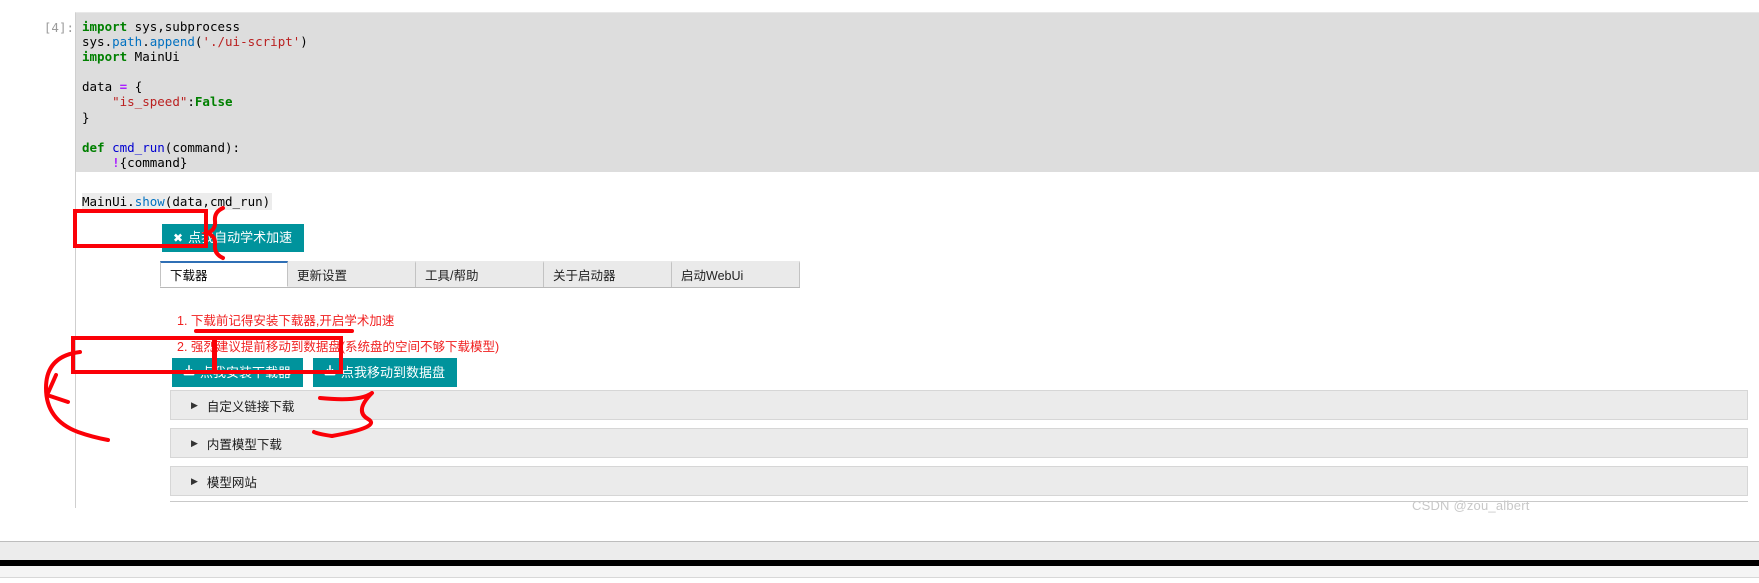 Image resolution: width=1759 pixels, height=583 pixels. I want to click on tab-start-webui-label: 启动WebUi, so click(712, 276).